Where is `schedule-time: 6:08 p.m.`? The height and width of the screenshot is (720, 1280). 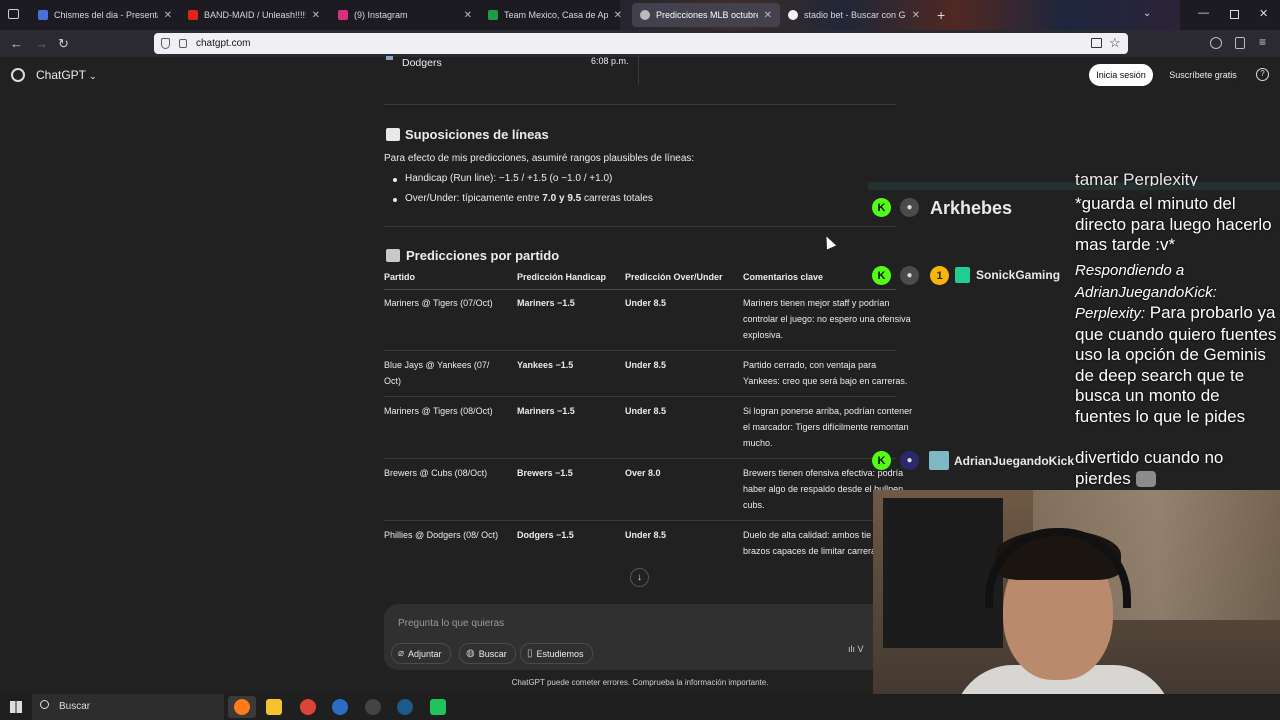
schedule-time: 6:08 p.m. is located at coordinates (610, 61).